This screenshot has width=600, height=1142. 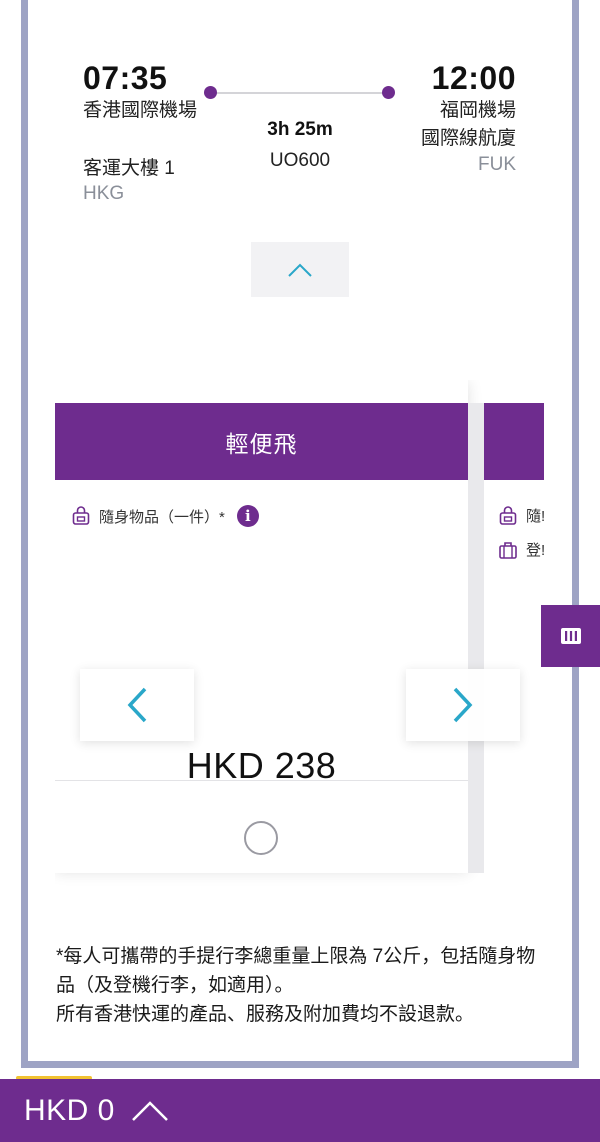 I want to click on footnote-line-1: *每人可攜帶的手提行李總重量上限為 7公斤，包括隨身物品（及登機行李，如適用）。, so click(x=296, y=971).